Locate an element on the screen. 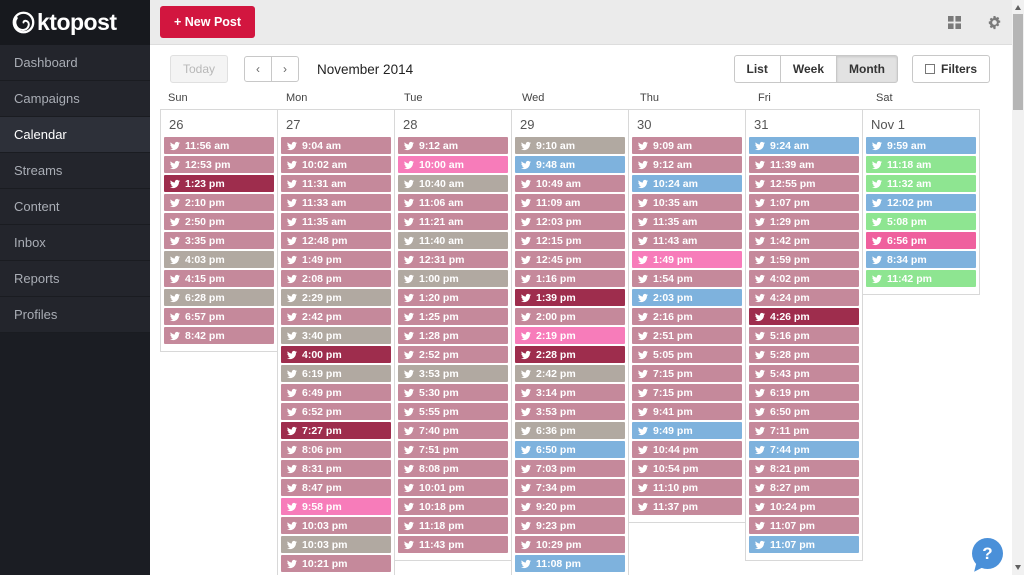 Image resolution: width=1024 pixels, height=575 pixels. calendar-entry: 2:19 pm is located at coordinates (570, 335).